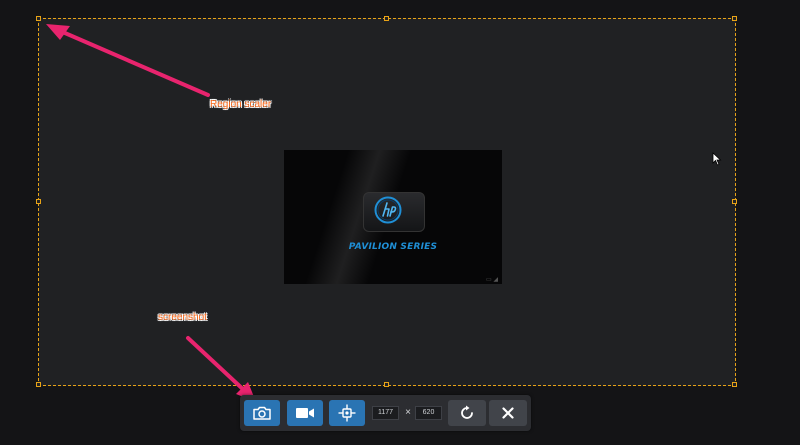 The height and width of the screenshot is (445, 800). What do you see at coordinates (734, 384) in the screenshot?
I see `region-handle-bottom-right` at bounding box center [734, 384].